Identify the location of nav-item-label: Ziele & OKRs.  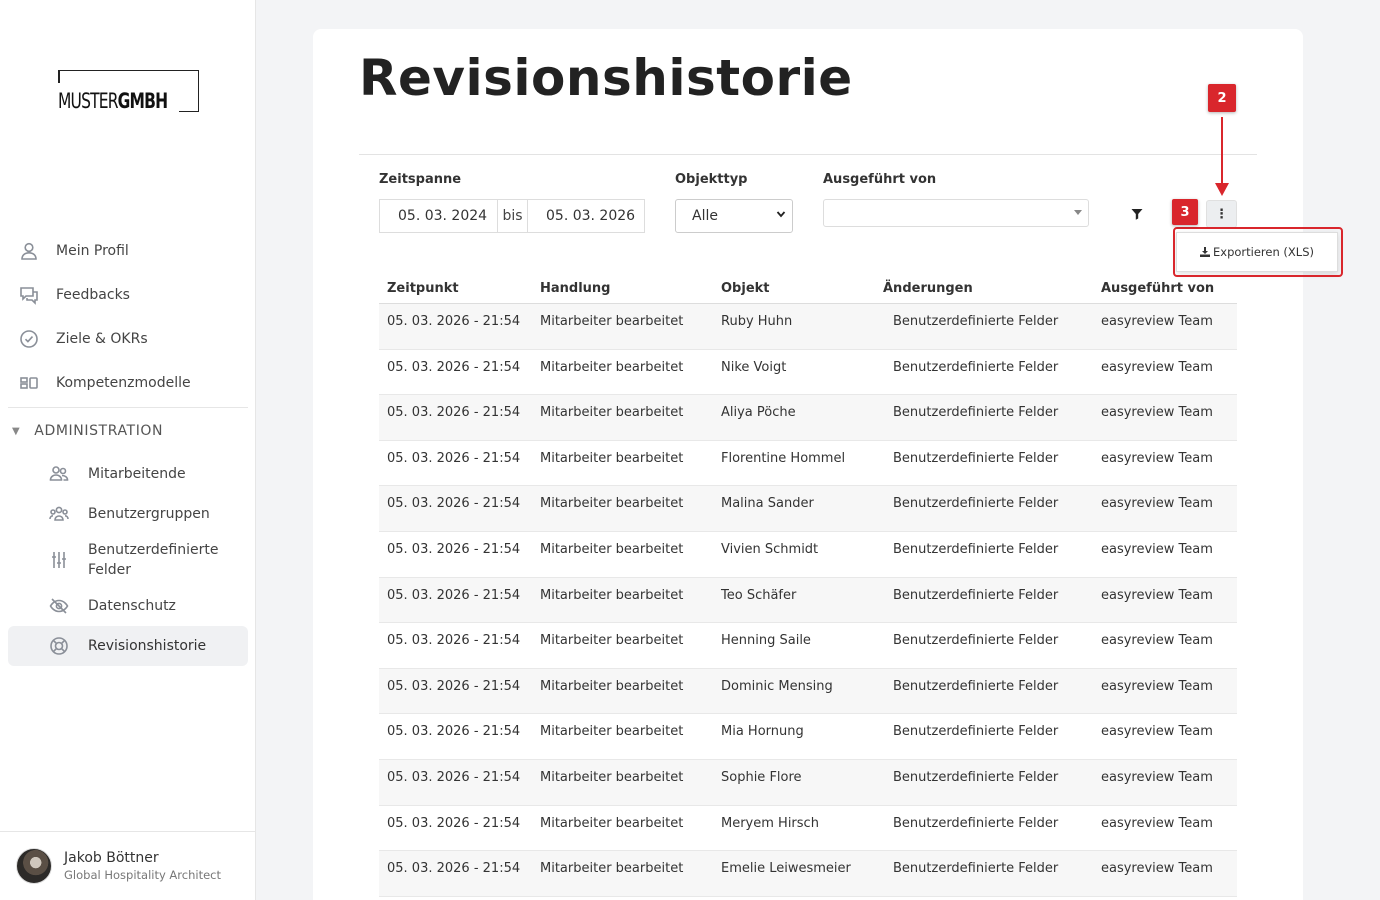
(102, 339).